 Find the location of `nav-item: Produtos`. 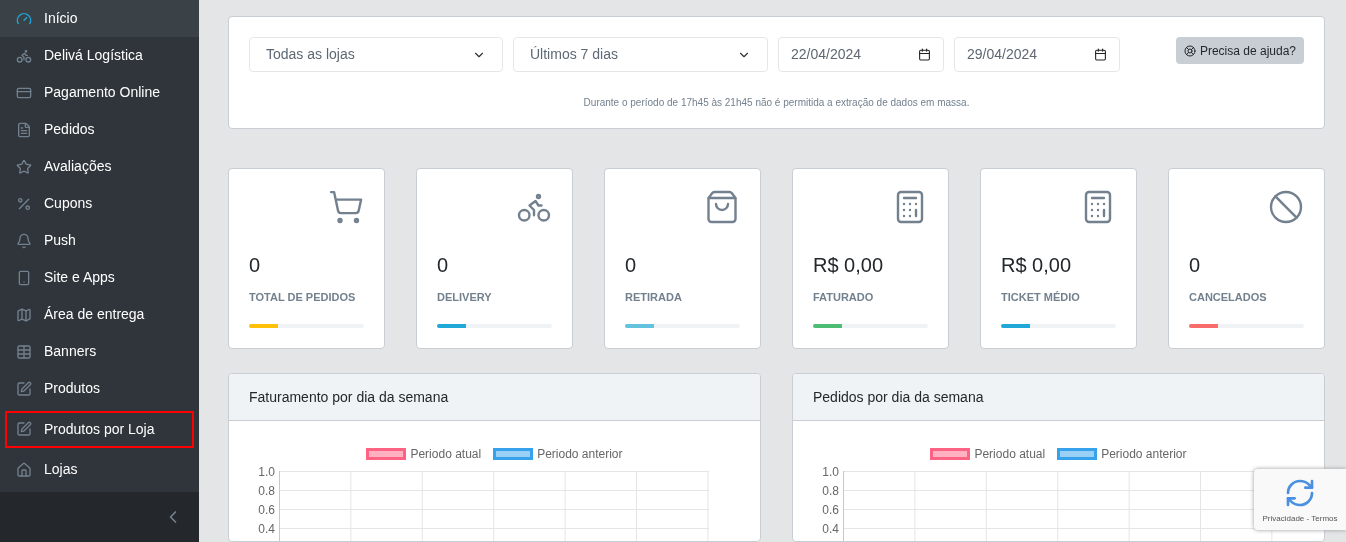

nav-item: Produtos is located at coordinates (99, 388).